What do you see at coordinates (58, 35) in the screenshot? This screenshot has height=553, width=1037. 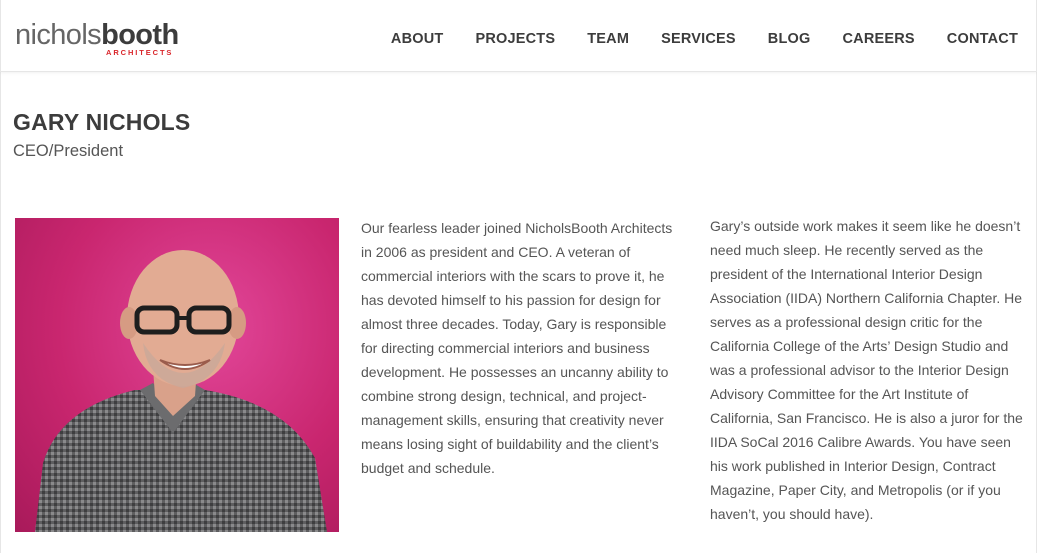 I see `logo-wordmark-light: nichols` at bounding box center [58, 35].